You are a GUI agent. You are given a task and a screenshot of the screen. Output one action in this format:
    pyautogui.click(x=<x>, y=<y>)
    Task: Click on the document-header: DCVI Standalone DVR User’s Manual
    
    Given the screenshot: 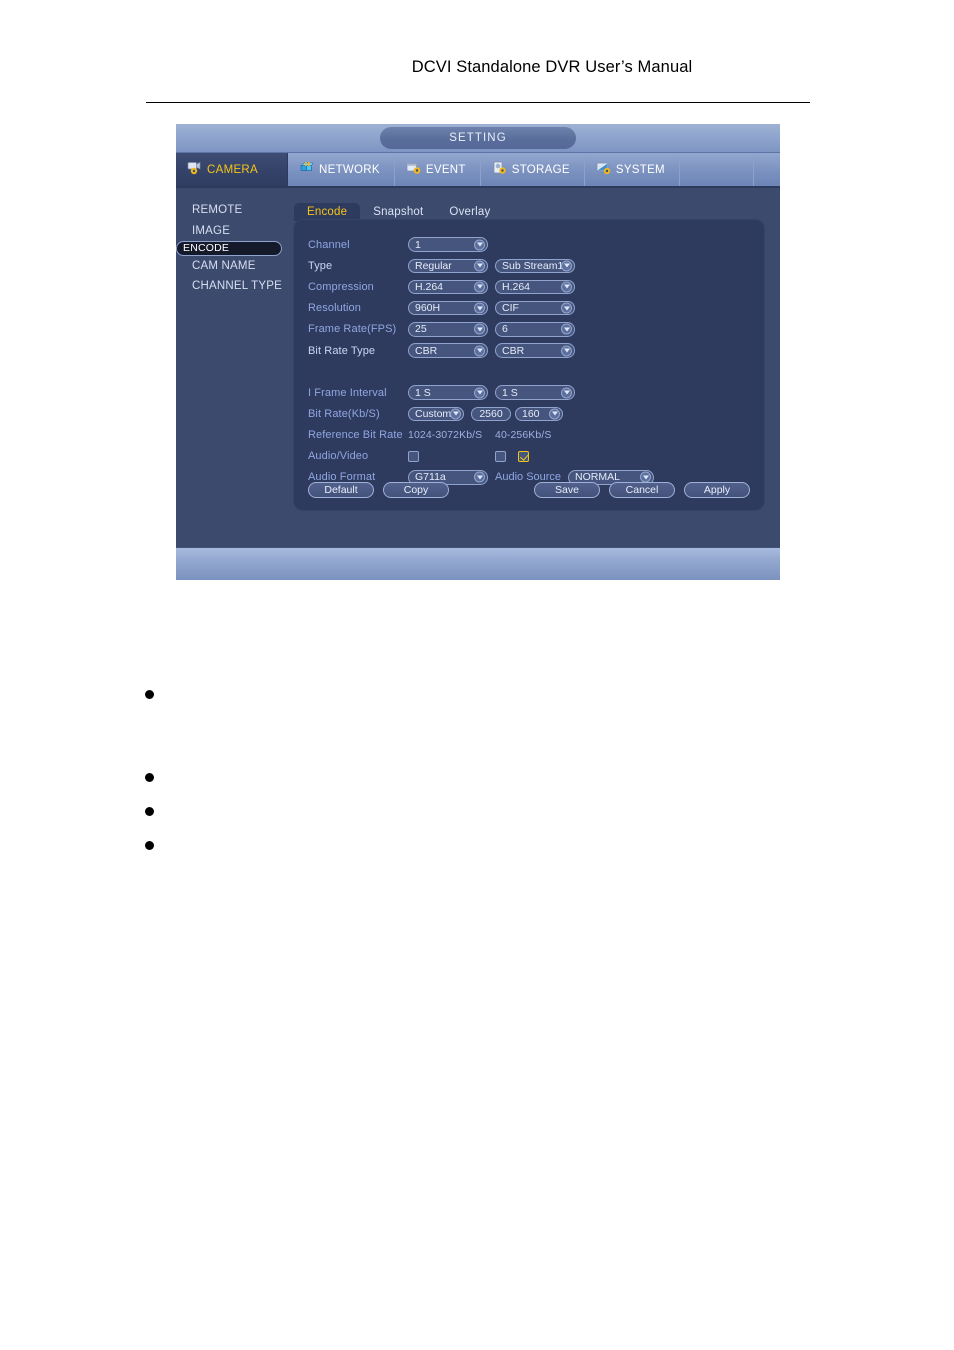 What is the action you would take?
    pyautogui.click(x=477, y=67)
    